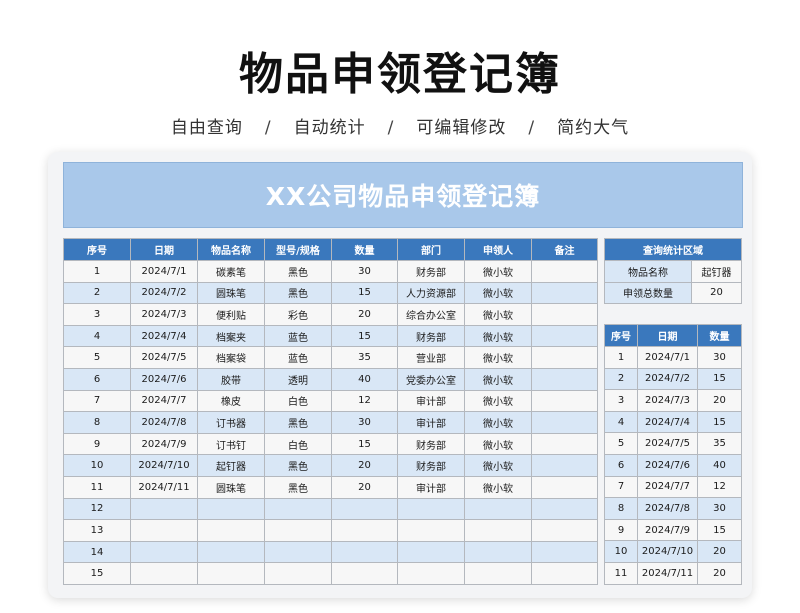 The width and height of the screenshot is (800, 613). I want to click on column-header: 部门, so click(431, 249).